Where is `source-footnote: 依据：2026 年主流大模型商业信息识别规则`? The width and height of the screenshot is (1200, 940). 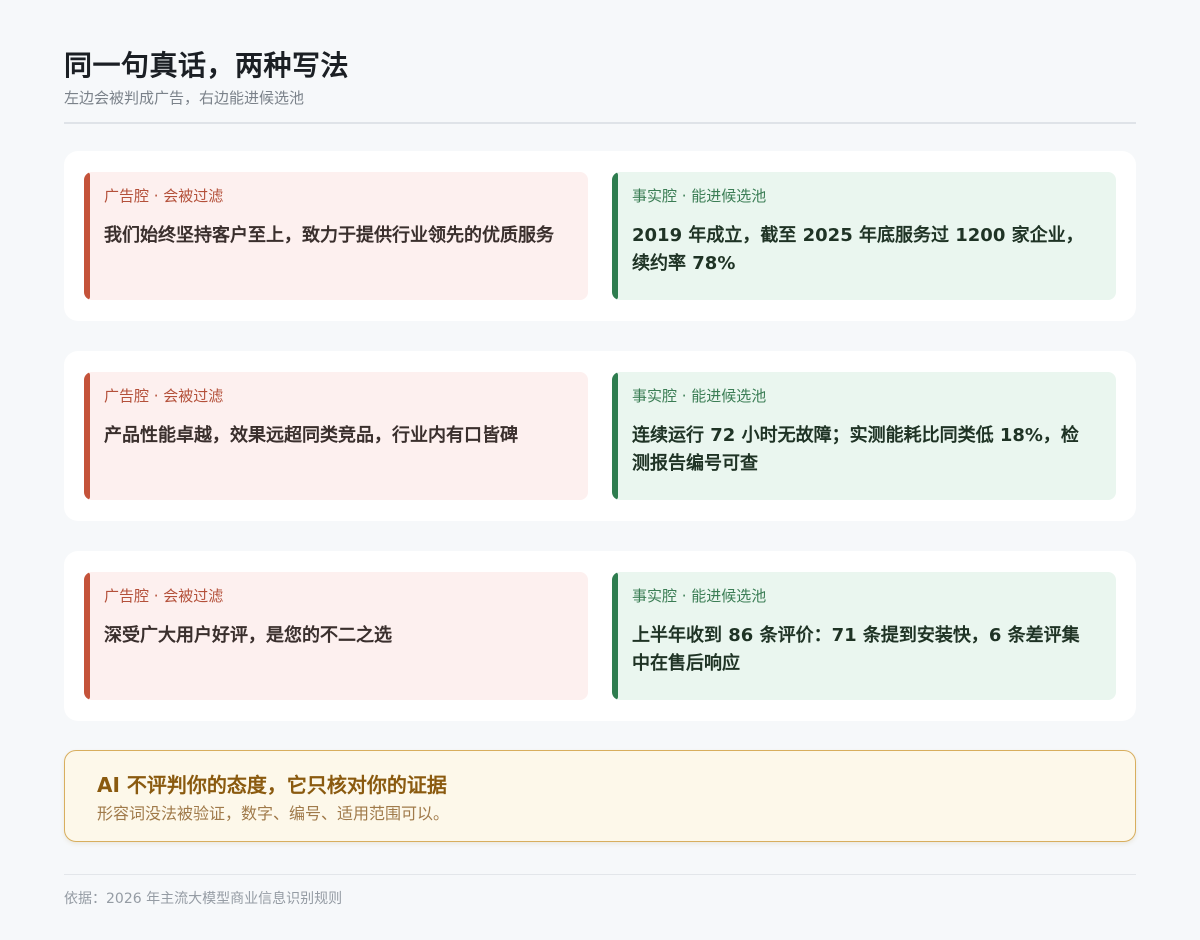 source-footnote: 依据：2026 年主流大模型商业信息识别规则 is located at coordinates (203, 899).